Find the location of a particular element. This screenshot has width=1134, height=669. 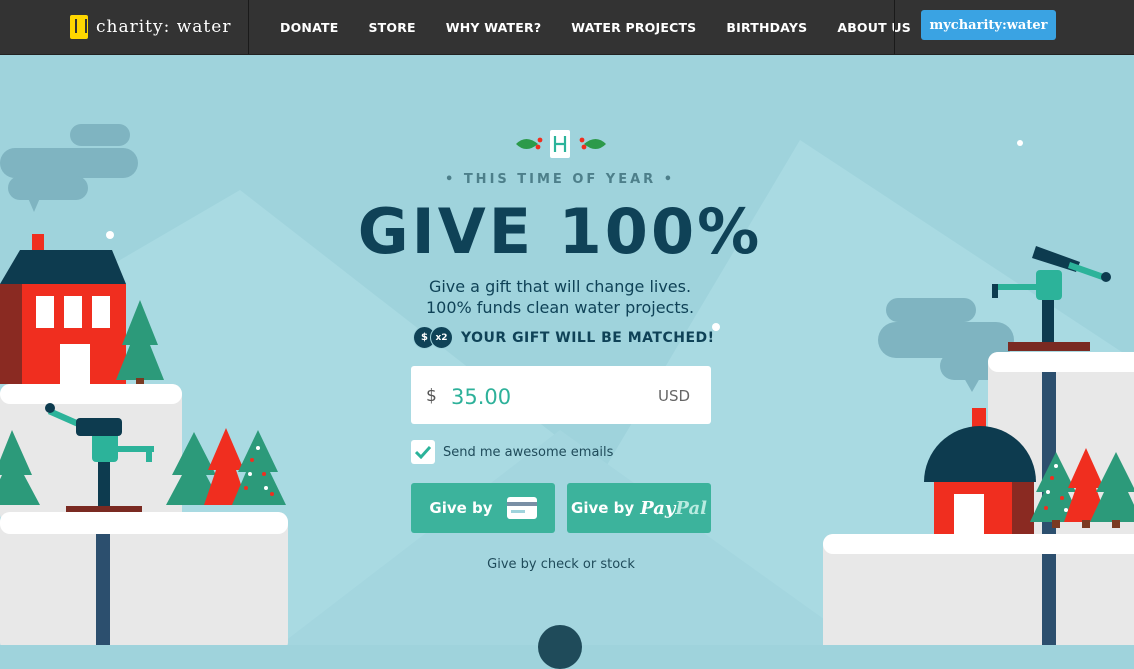

give-by-card-label: Give by is located at coordinates (461, 508).